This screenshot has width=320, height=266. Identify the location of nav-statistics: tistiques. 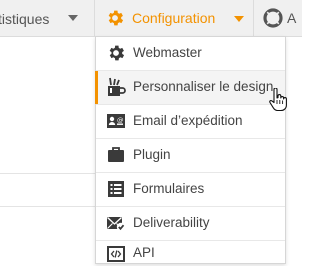
(47, 18).